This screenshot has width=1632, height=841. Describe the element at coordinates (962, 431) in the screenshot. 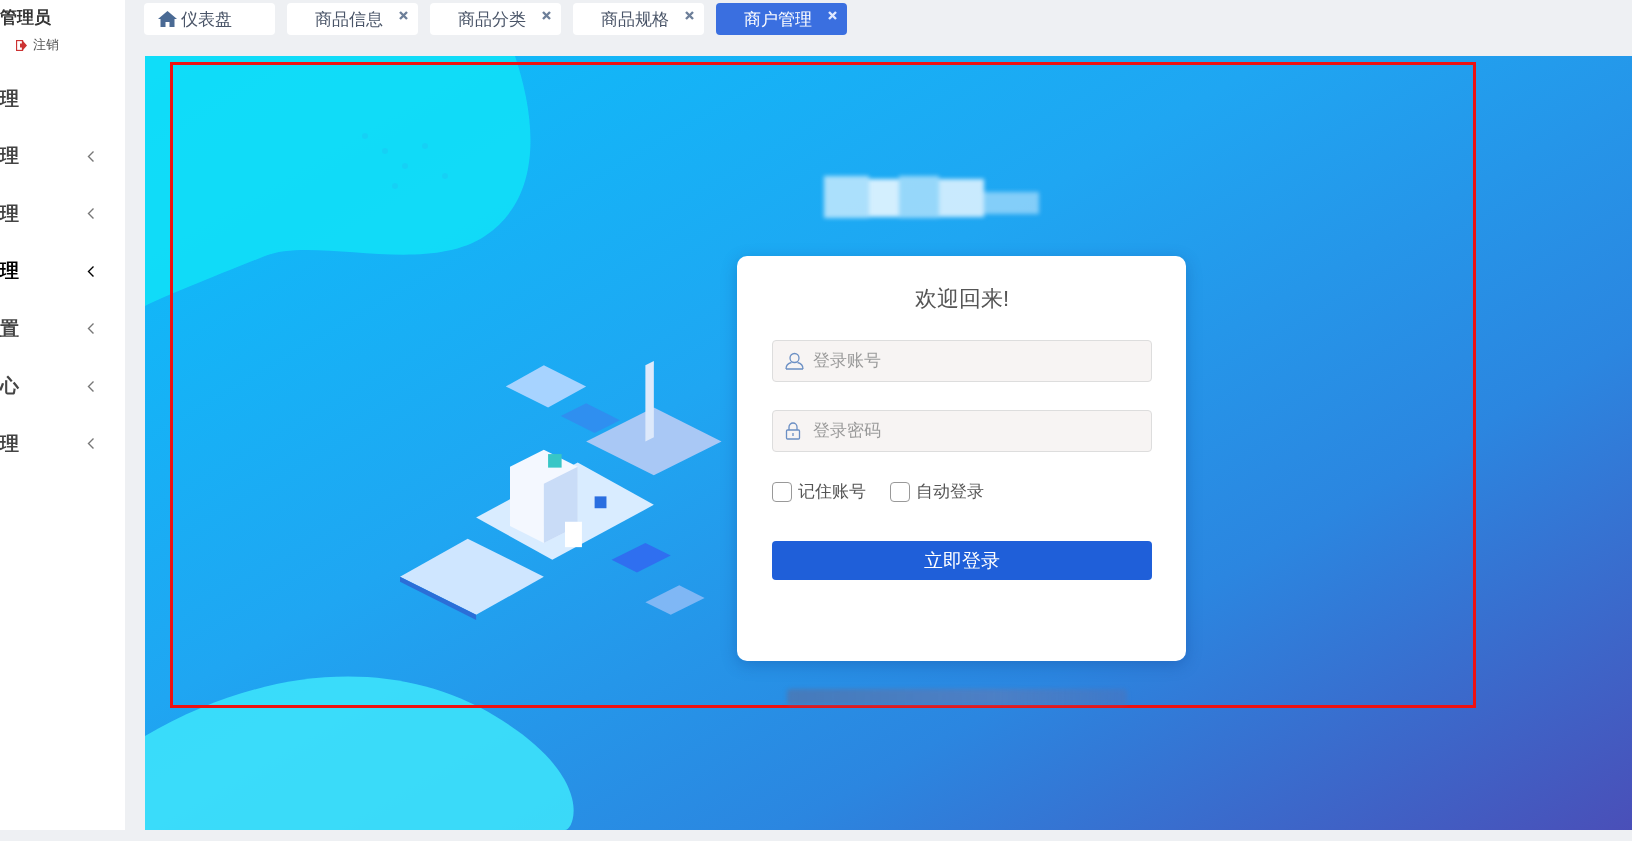

I see `password-field: 登录密码` at that location.